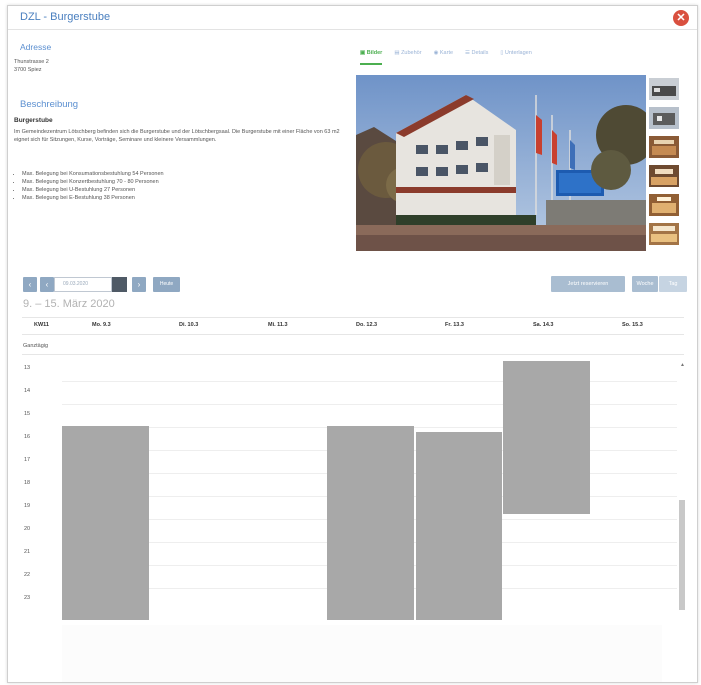  What do you see at coordinates (36, 346) in the screenshot?
I see `allday-label: Ganztägig` at bounding box center [36, 346].